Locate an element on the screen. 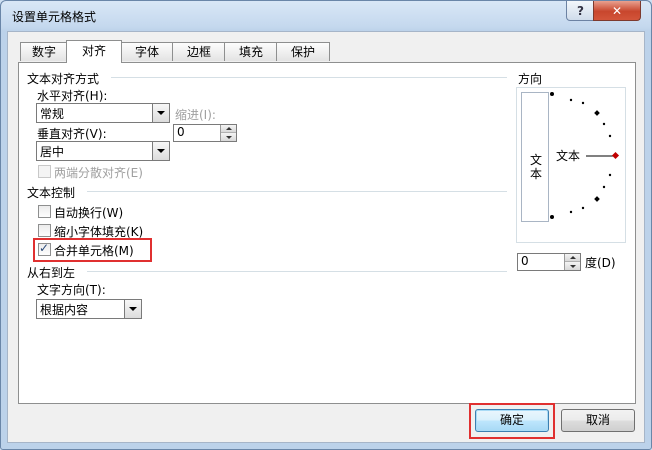 The height and width of the screenshot is (450, 652). text-direction-value: 根据内容 is located at coordinates (64, 310).